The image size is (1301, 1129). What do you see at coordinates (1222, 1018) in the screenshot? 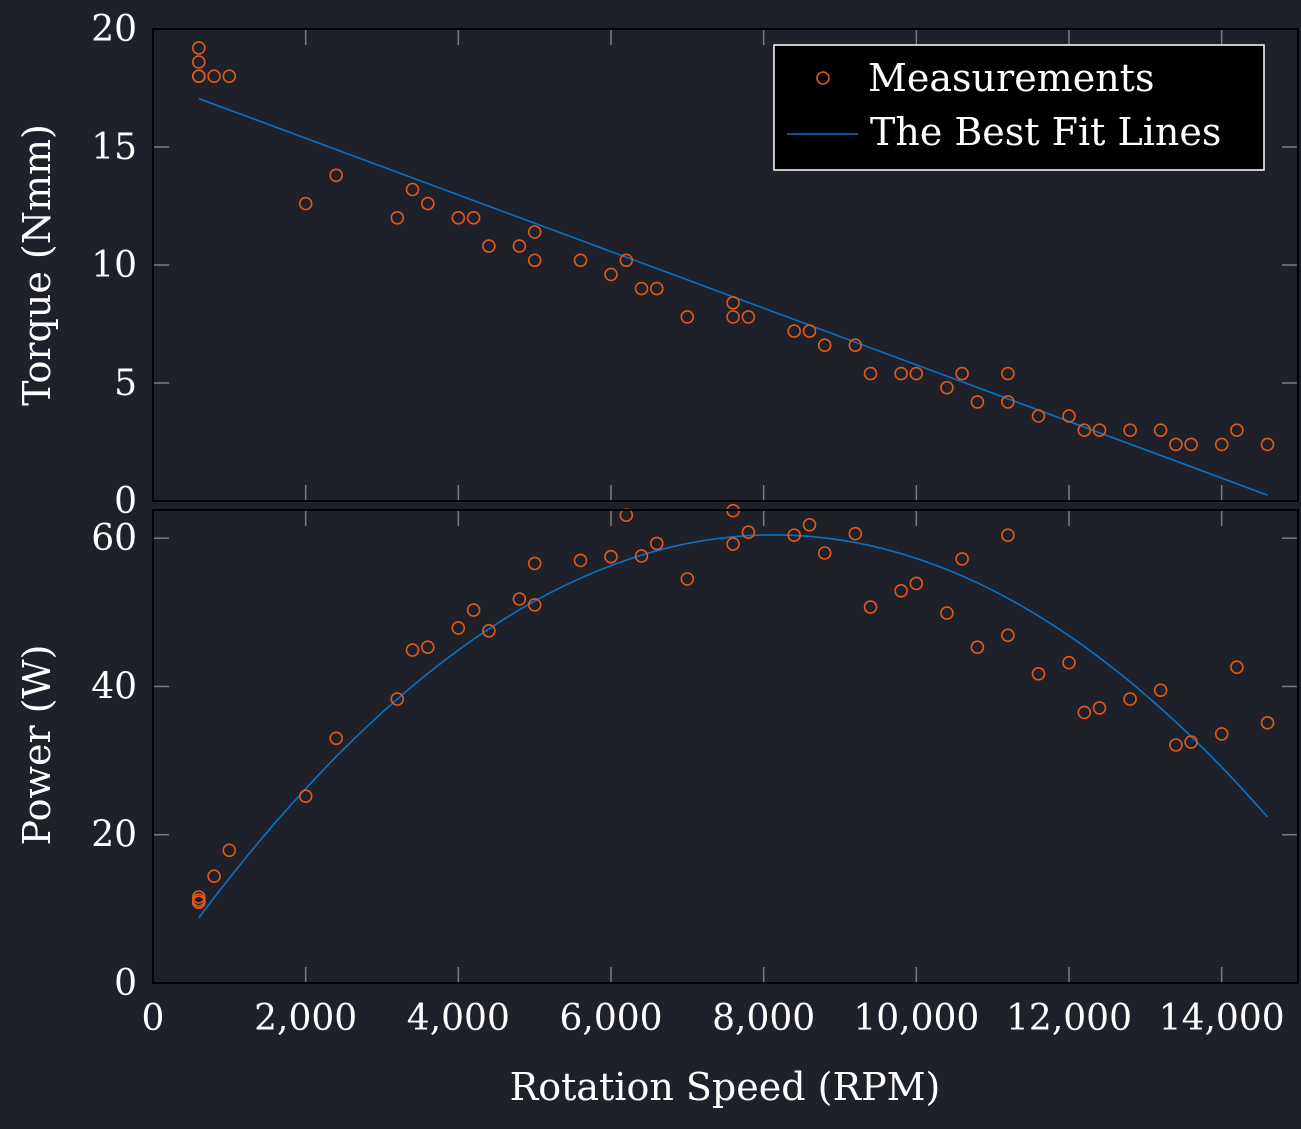
I see `x-tick-label: 14,000` at bounding box center [1222, 1018].